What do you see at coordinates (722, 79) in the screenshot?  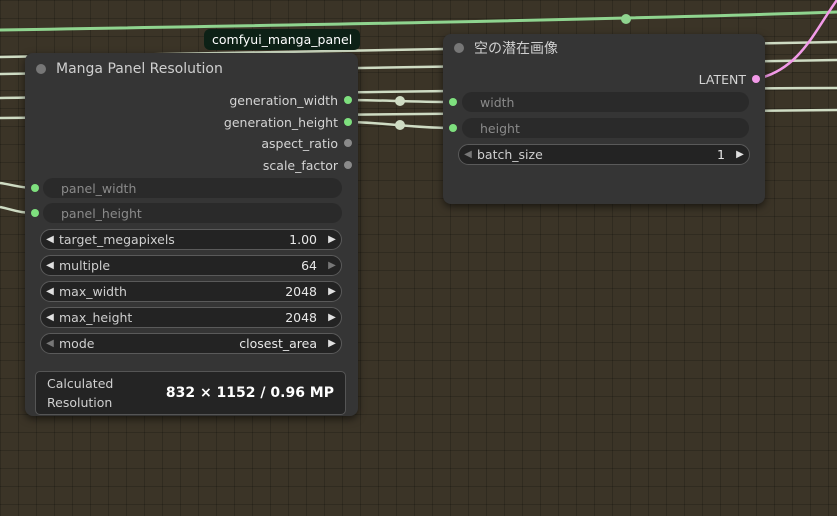 I see `output-label: LATENT` at bounding box center [722, 79].